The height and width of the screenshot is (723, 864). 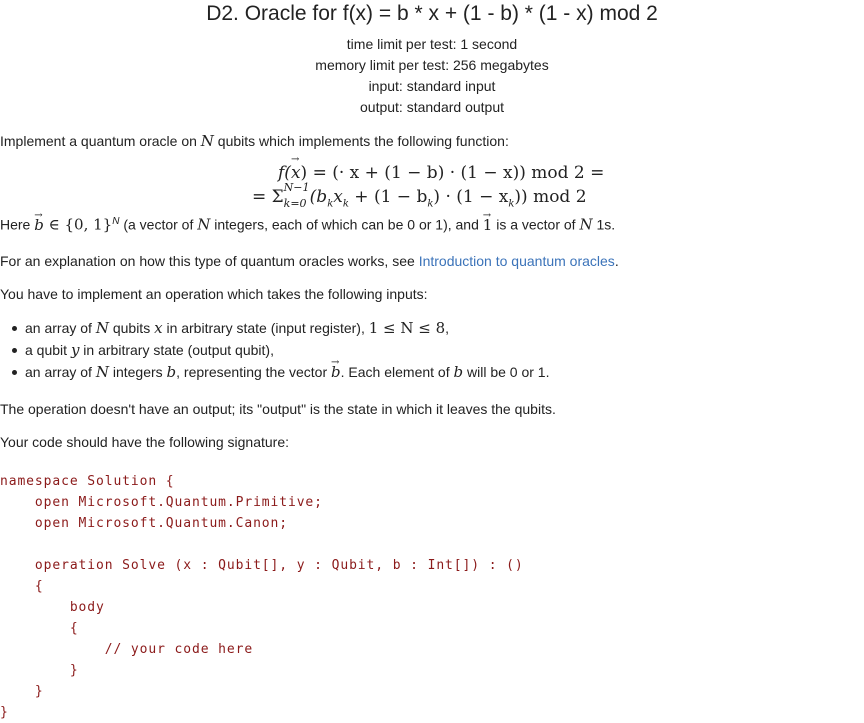 I want to click on bullet-text: a qubit, so click(x=48, y=350).